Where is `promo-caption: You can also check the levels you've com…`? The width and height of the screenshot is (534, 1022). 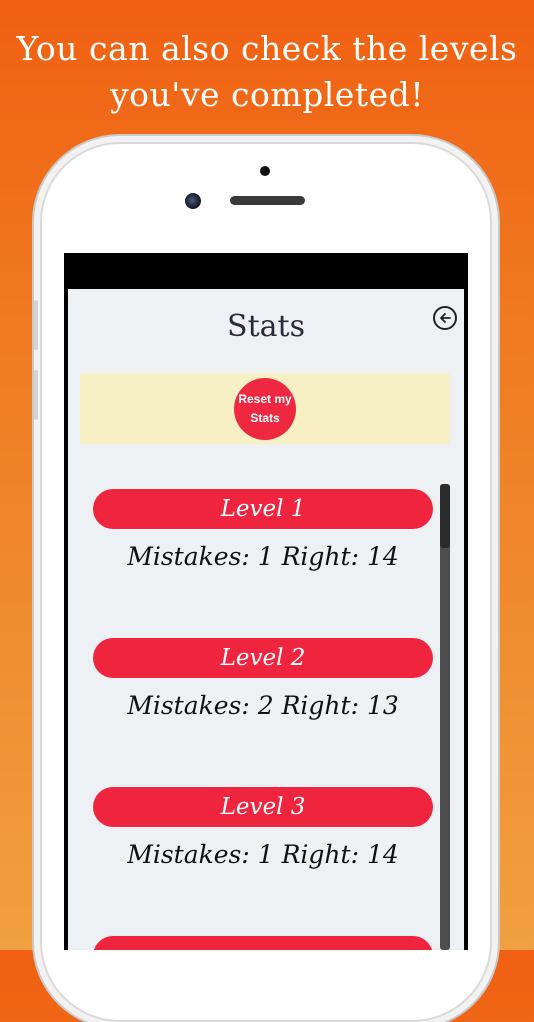 promo-caption: You can also check the levels you've com… is located at coordinates (267, 72).